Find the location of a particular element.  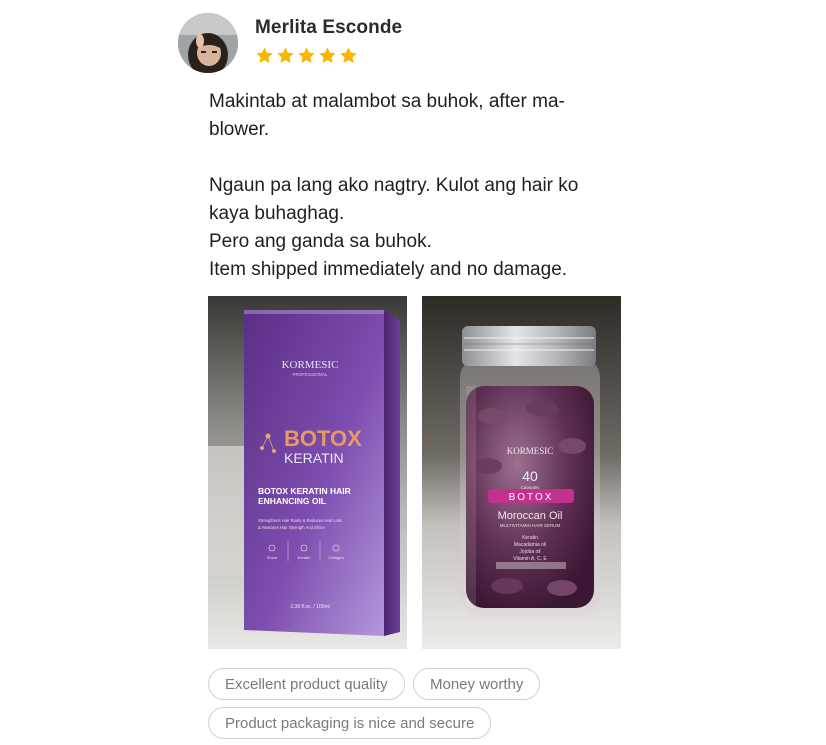

rating-stars is located at coordinates (306, 57).